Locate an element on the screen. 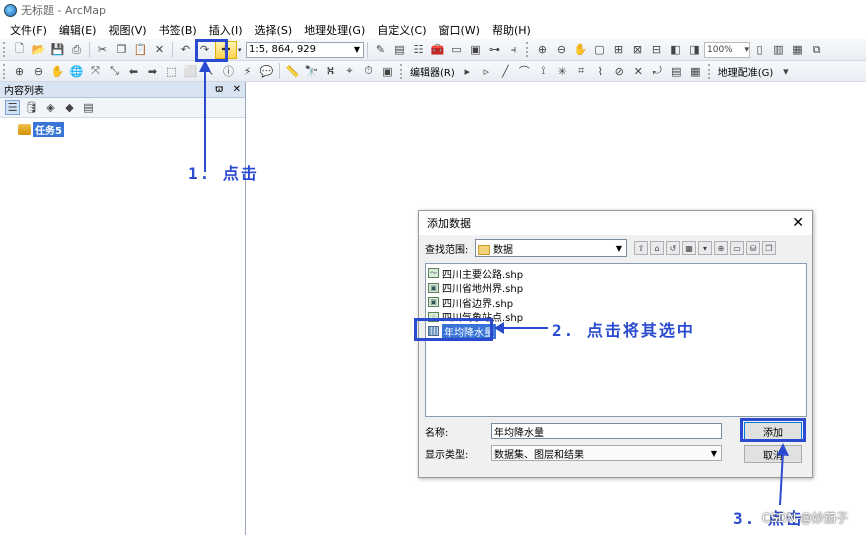 Image resolution: width=866 pixels, height=535 pixels. list-item: ▣ 四川省边界.shp is located at coordinates (616, 302).